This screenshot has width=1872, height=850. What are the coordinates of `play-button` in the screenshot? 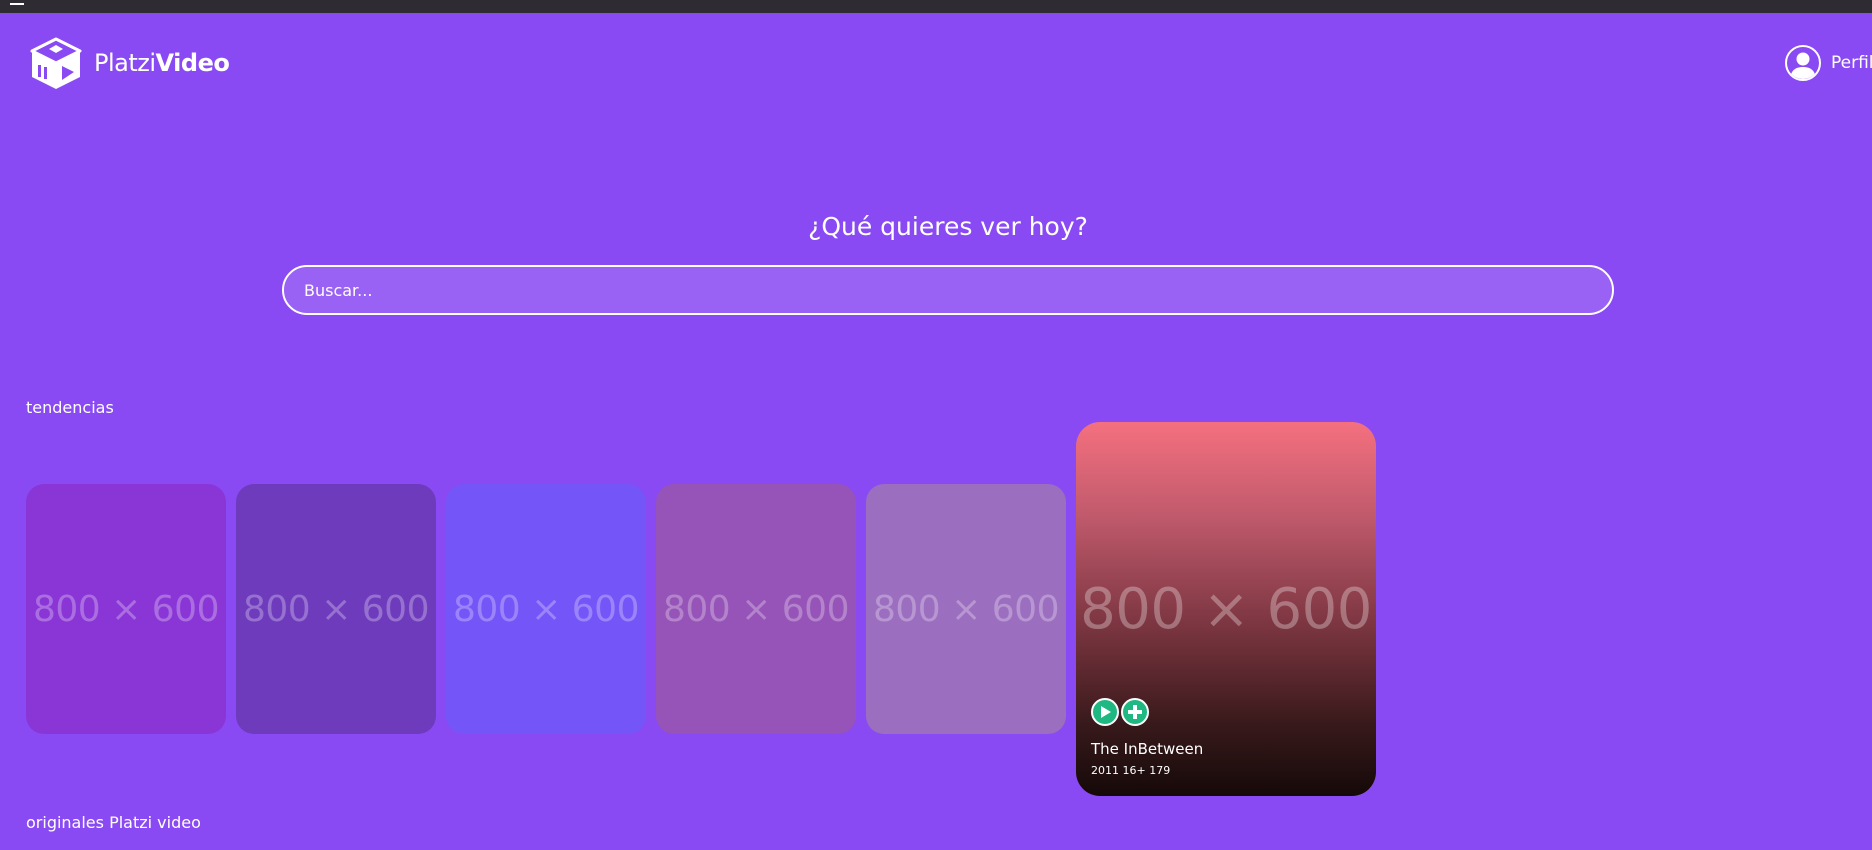 It's located at (1105, 712).